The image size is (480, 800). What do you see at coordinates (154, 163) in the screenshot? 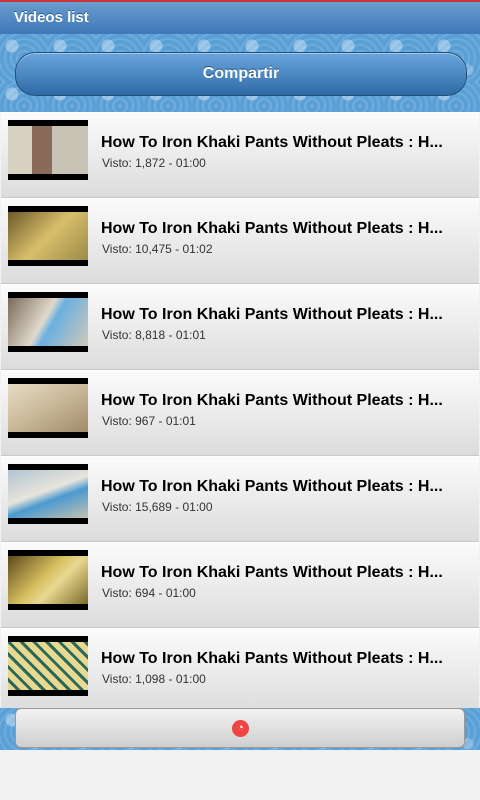
I see `video-meta: Visto: 1,872 - 01:00` at bounding box center [154, 163].